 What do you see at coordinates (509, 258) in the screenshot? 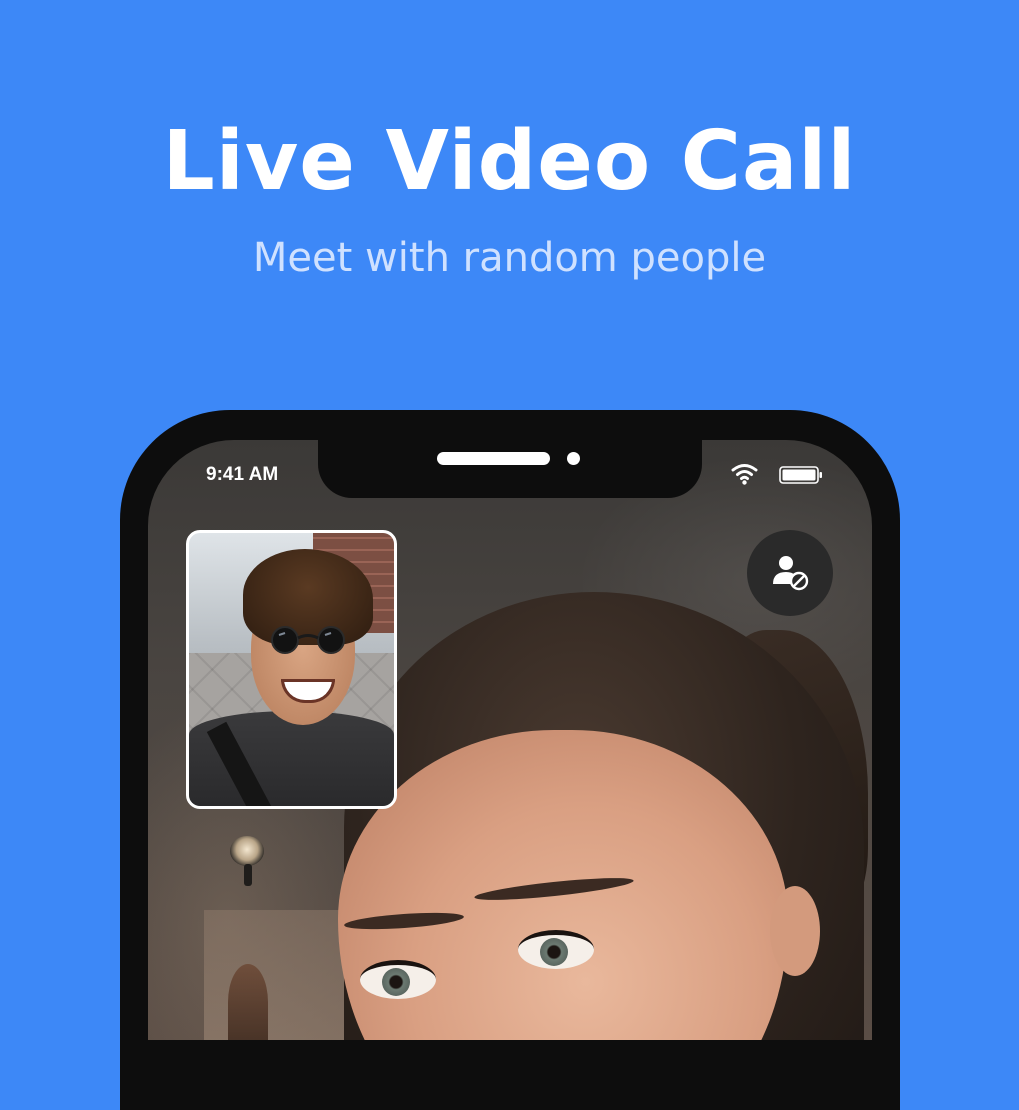
I see `promo-subtitle: Meet with random people` at bounding box center [509, 258].